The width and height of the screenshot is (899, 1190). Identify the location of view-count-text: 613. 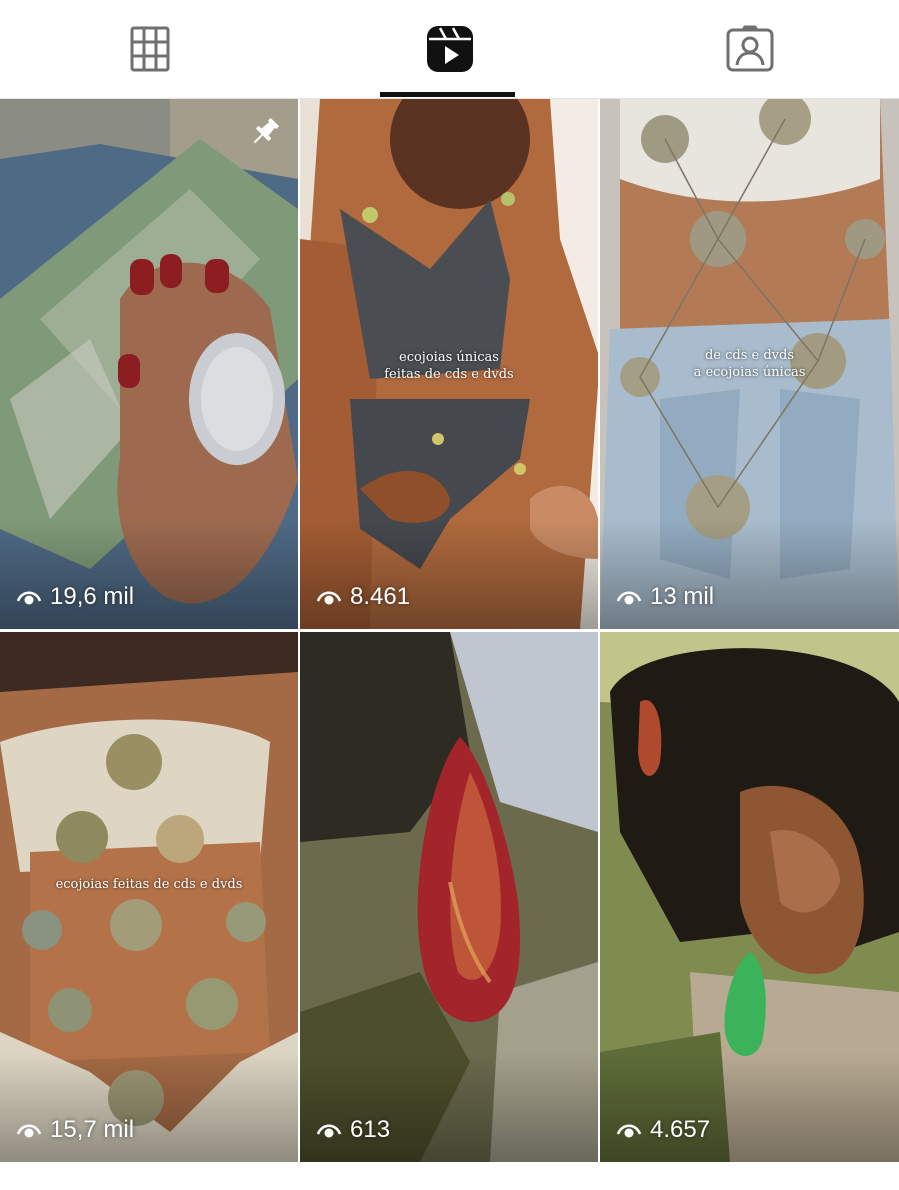
(370, 1129).